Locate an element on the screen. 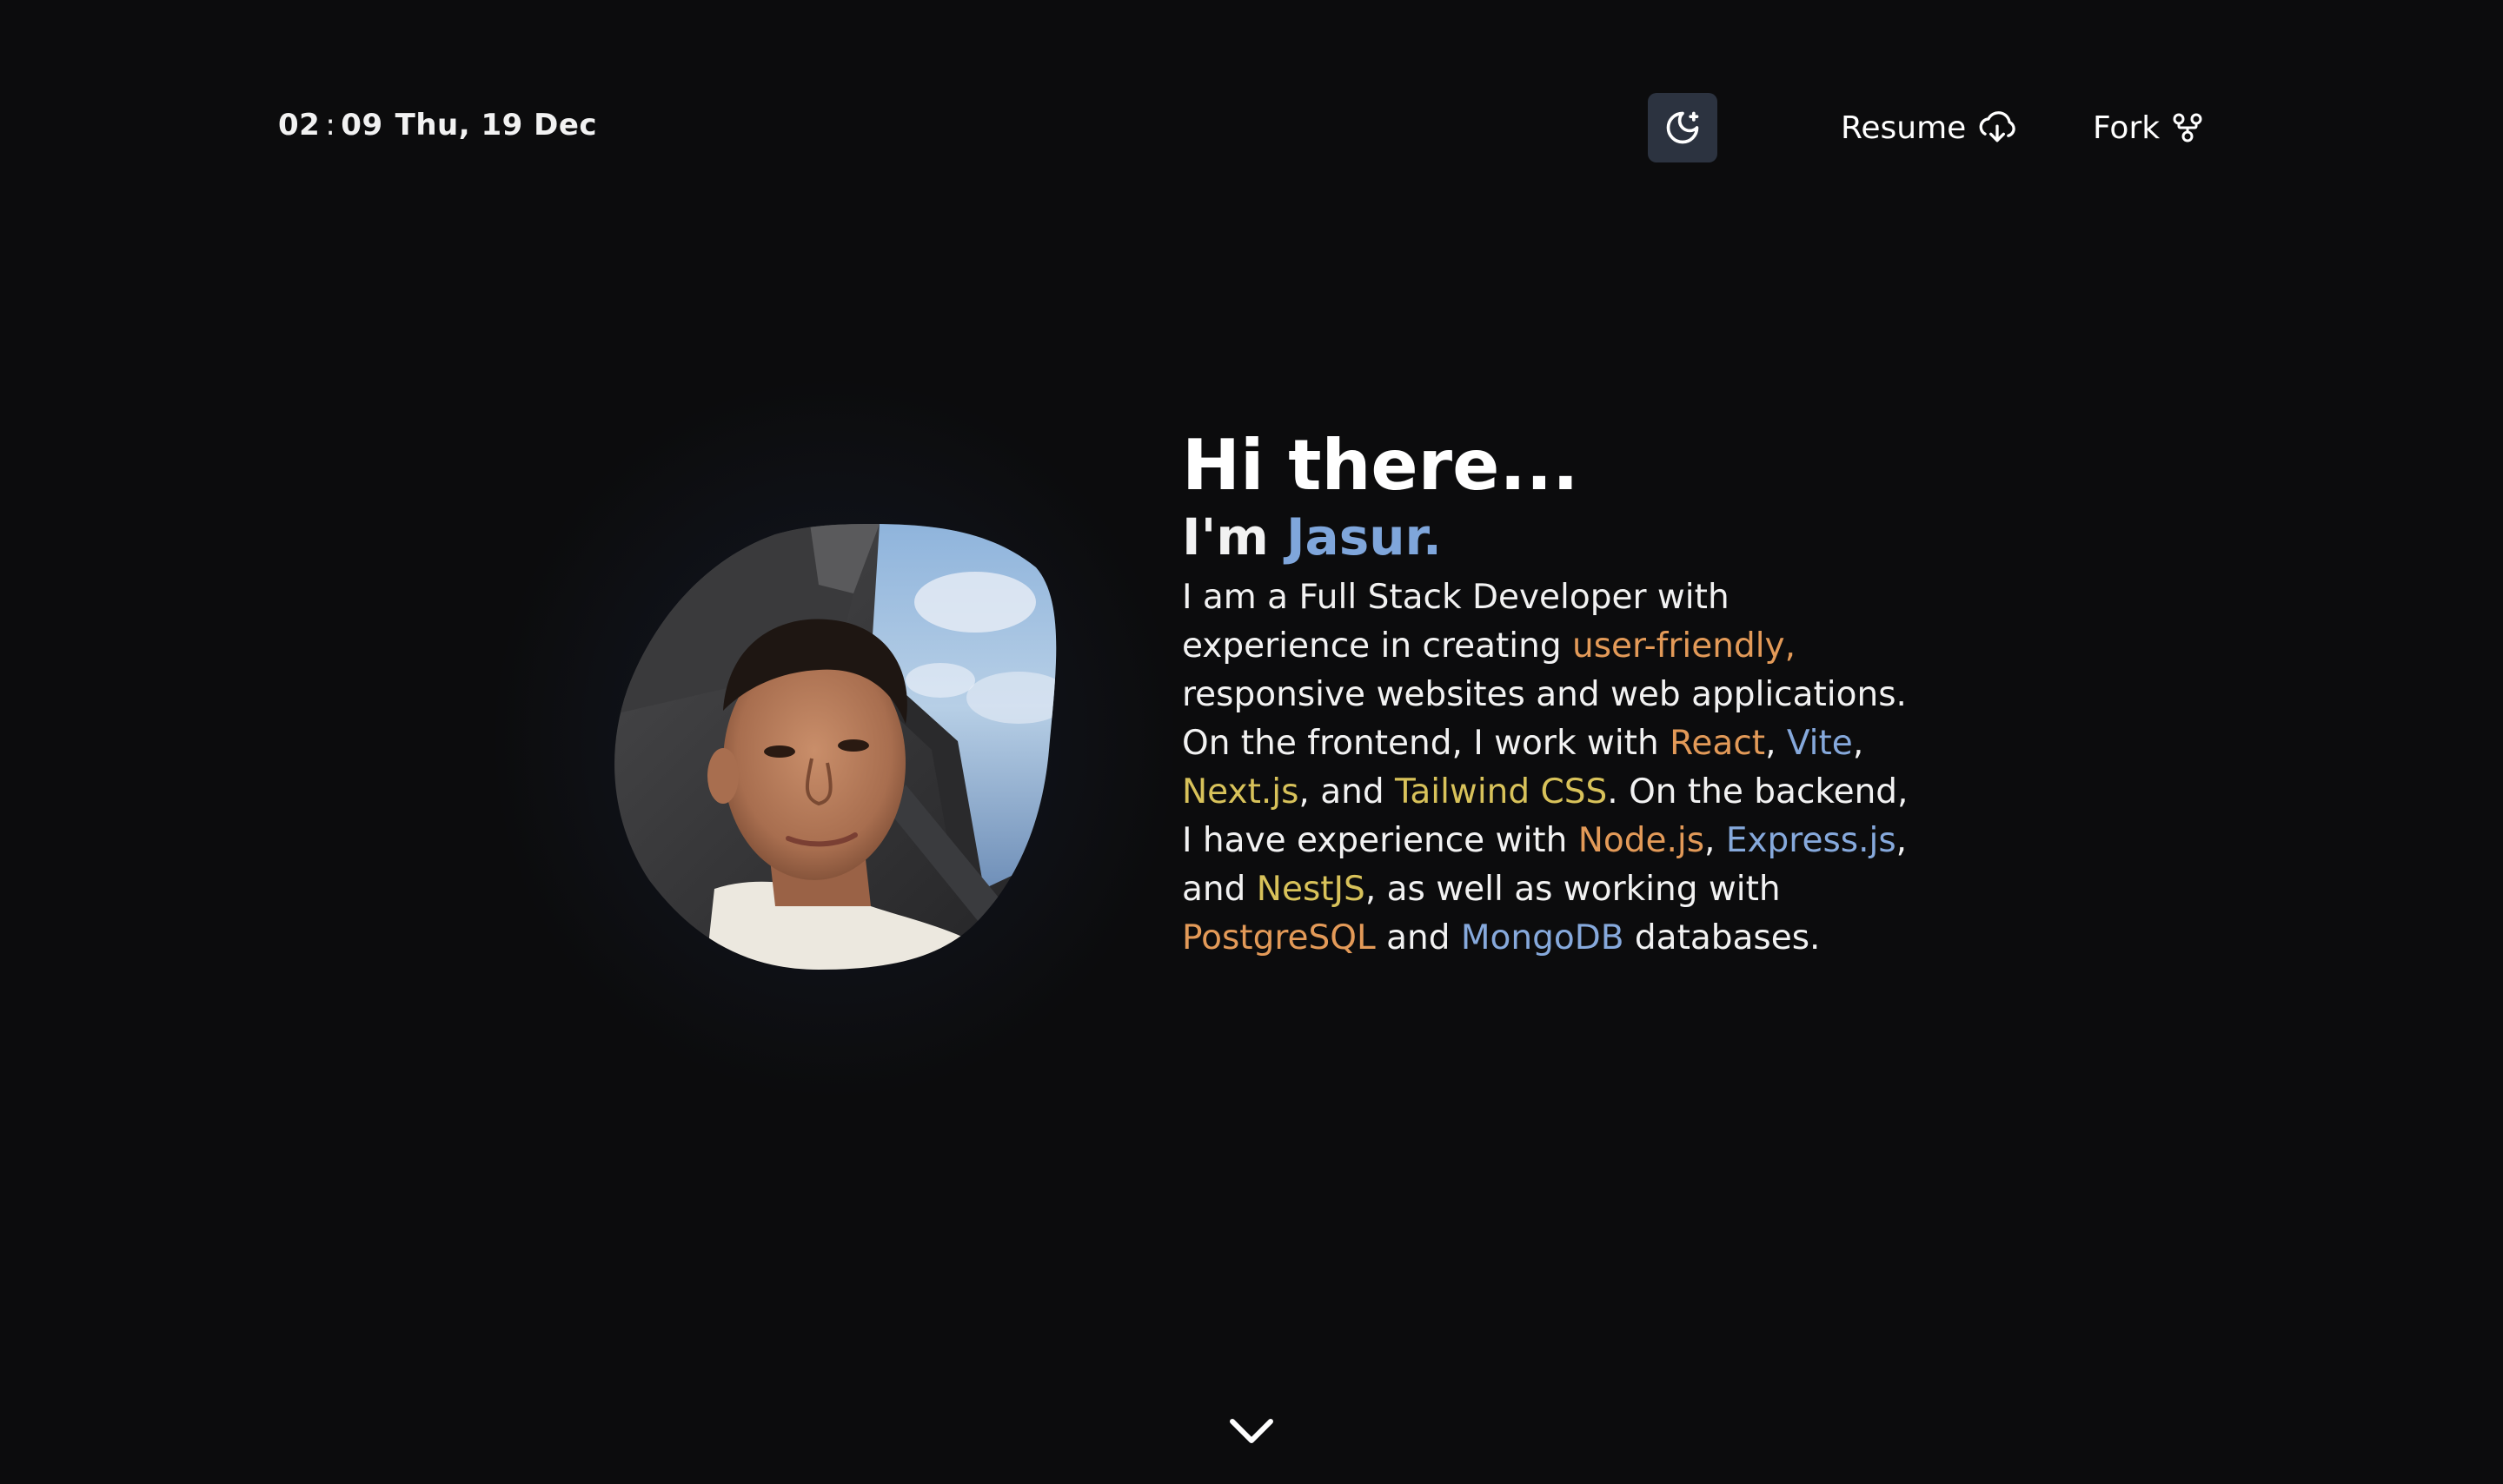 The width and height of the screenshot is (2503, 1484). tech-mongodb: MongoDB is located at coordinates (1542, 937).